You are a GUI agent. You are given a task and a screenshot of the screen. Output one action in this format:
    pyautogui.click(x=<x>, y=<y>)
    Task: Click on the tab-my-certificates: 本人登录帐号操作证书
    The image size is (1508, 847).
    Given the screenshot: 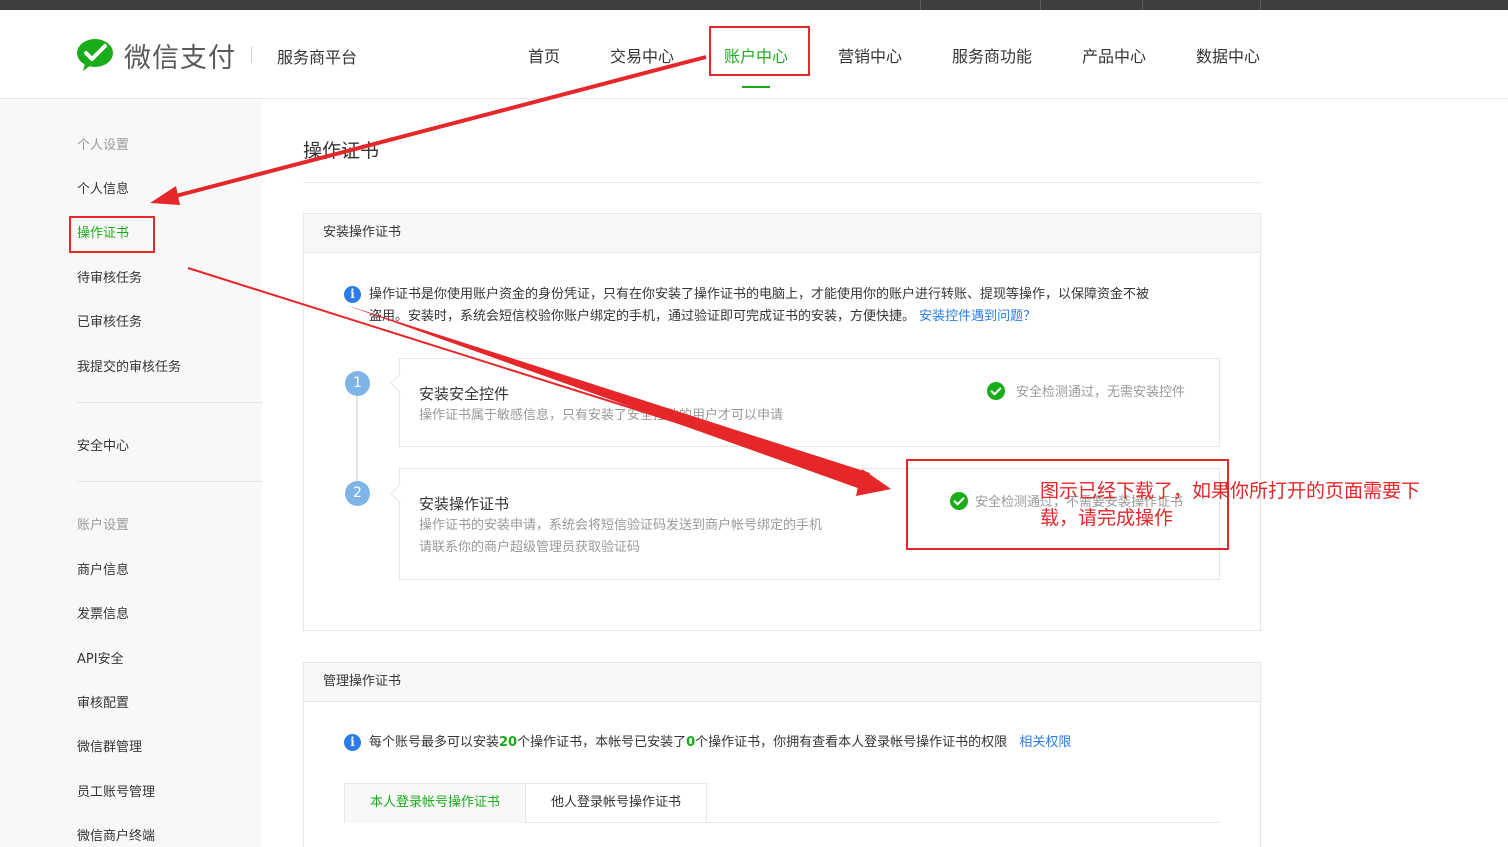 What is the action you would take?
    pyautogui.click(x=435, y=803)
    